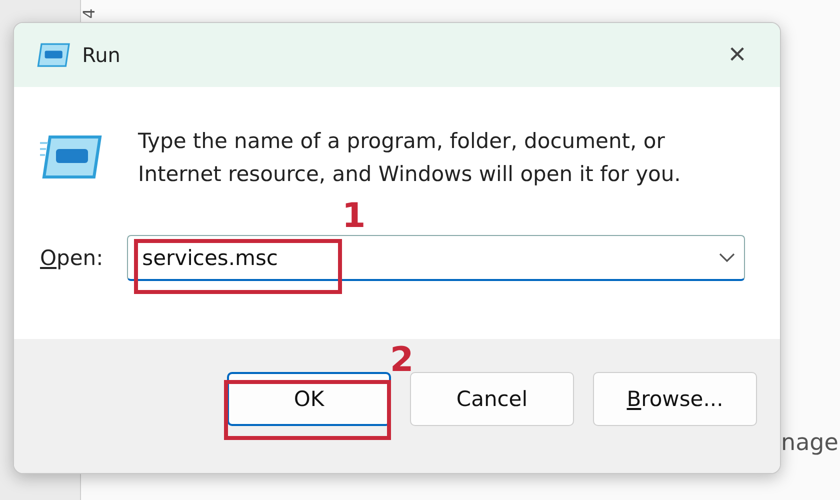  What do you see at coordinates (809, 443) in the screenshot?
I see `background-text: nage` at bounding box center [809, 443].